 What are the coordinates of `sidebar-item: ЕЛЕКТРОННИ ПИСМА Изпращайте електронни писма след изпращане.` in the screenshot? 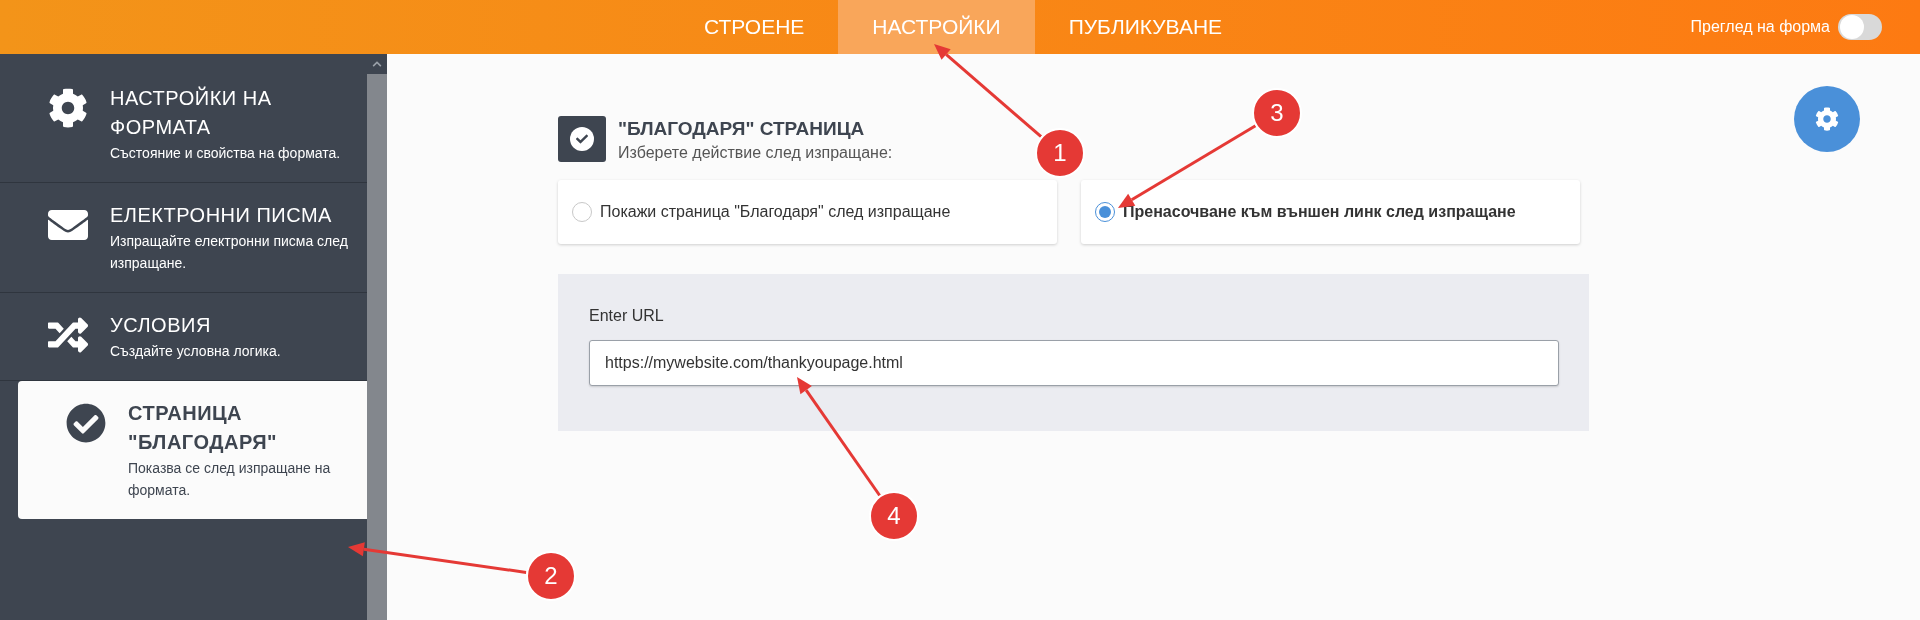 It's located at (183, 238).